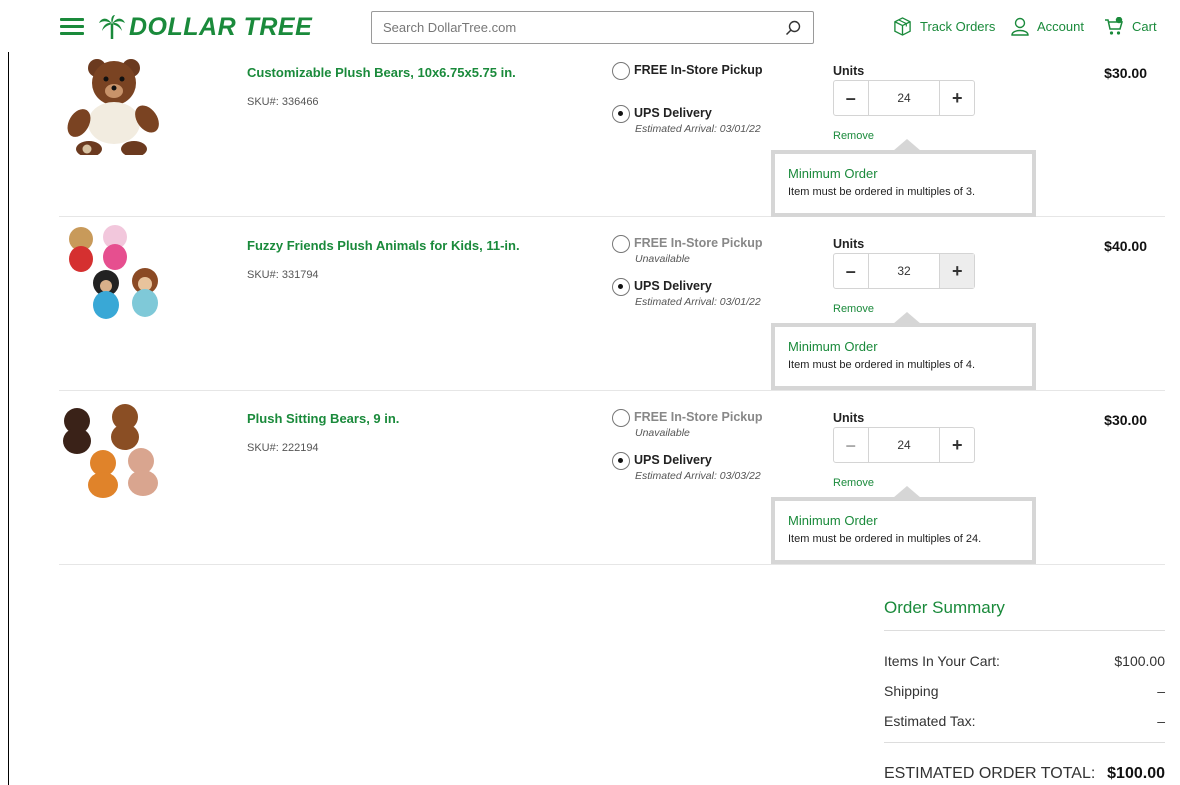  Describe the element at coordinates (1161, 721) in the screenshot. I see `estimated-tax-value: –` at that location.